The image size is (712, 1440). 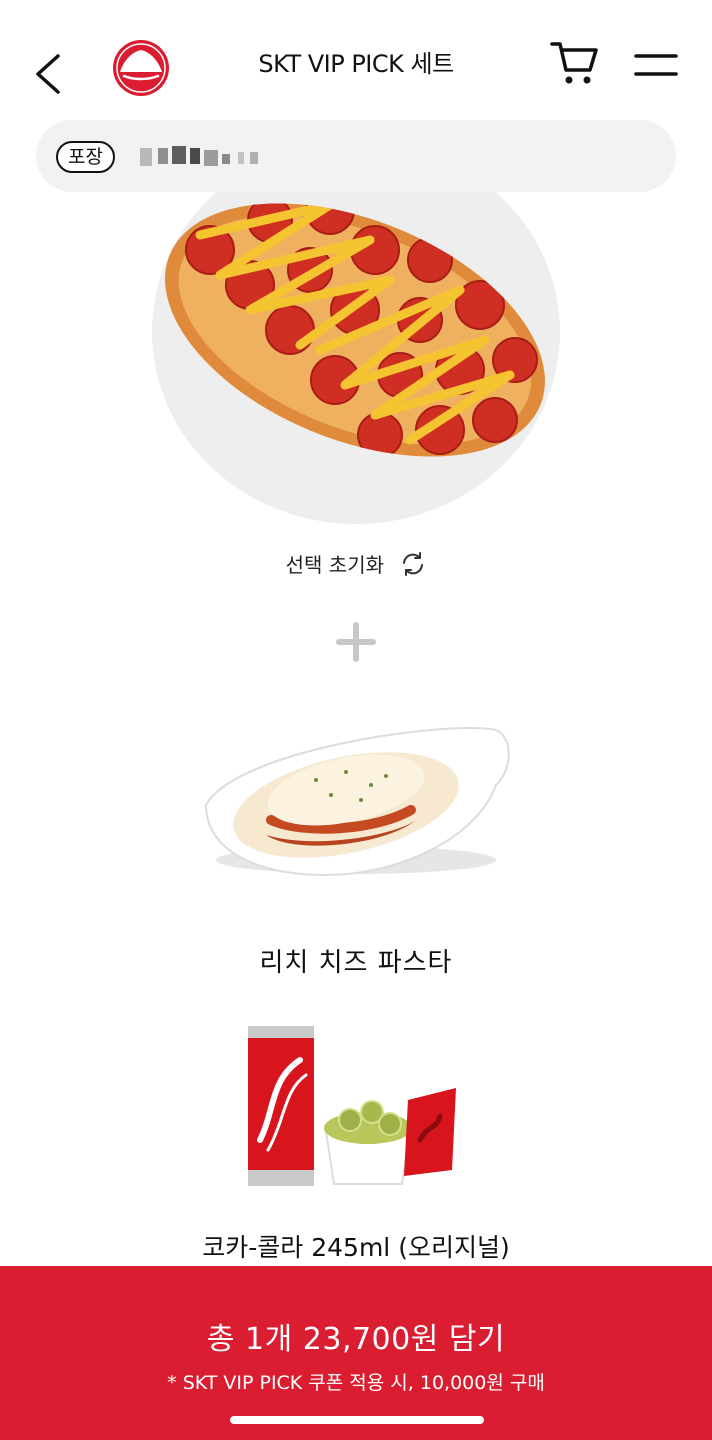 I want to click on pasta-image, so click(x=356, y=800).